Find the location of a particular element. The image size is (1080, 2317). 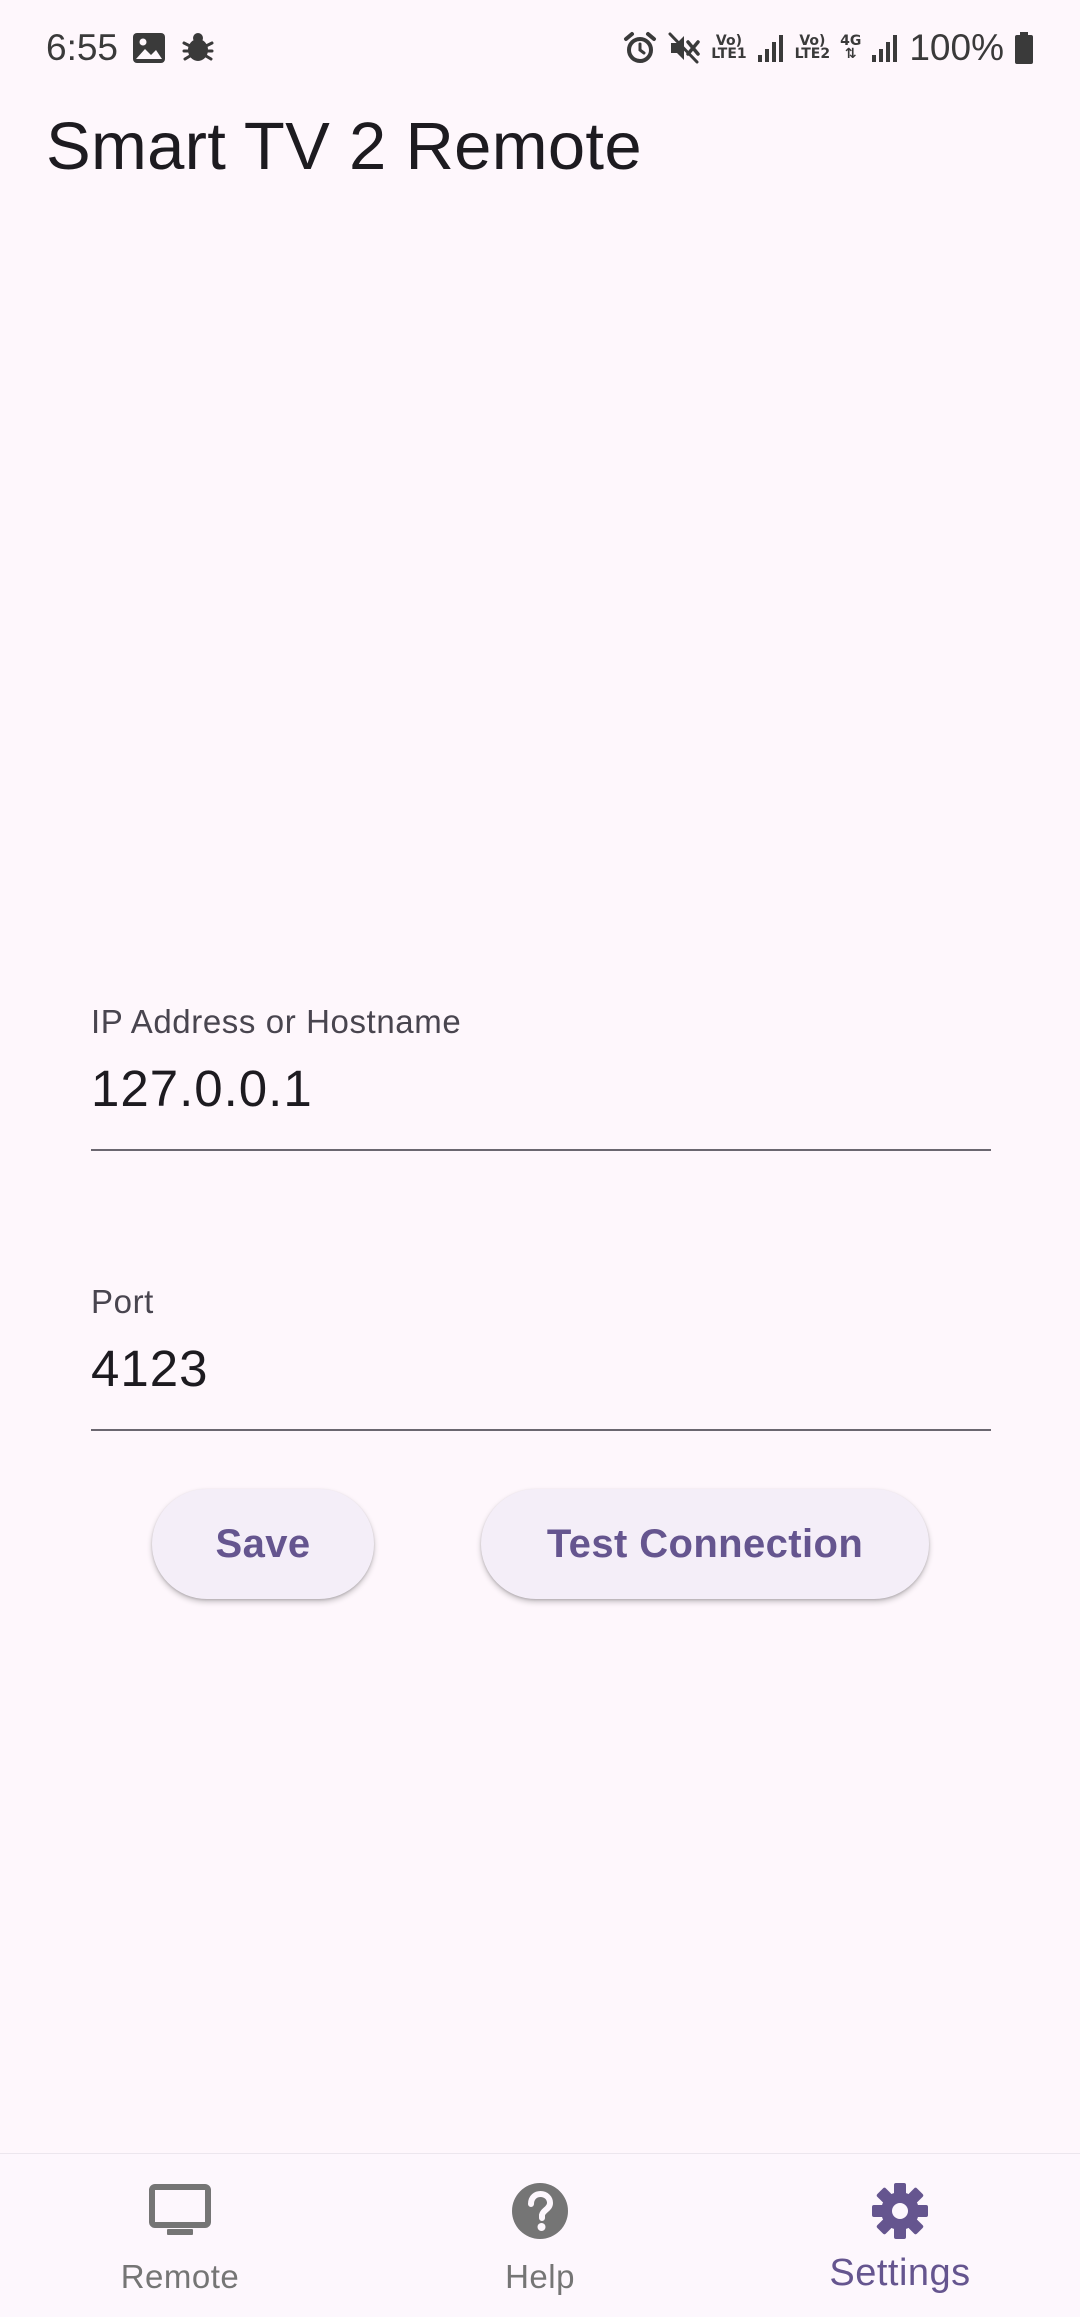

nav-item-help: Help is located at coordinates (540, 2235).